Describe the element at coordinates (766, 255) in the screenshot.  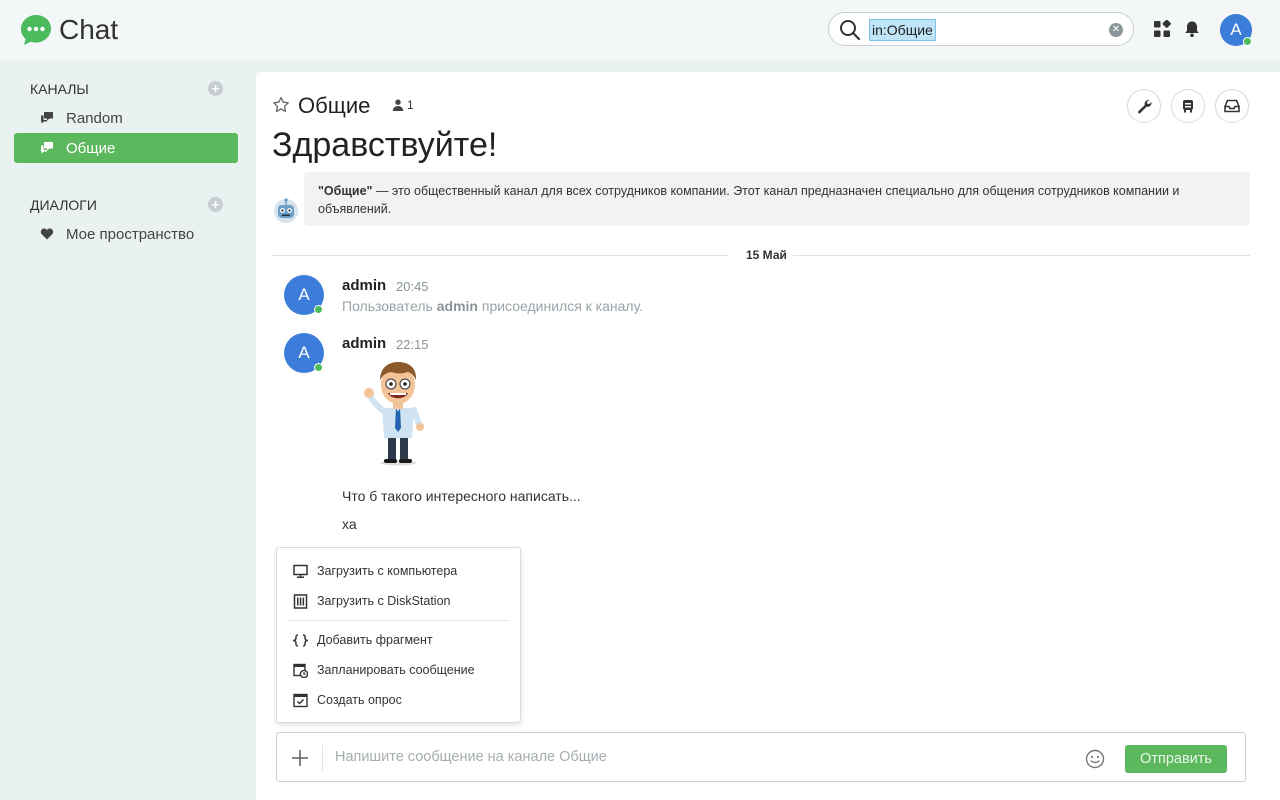
I see `date-label: 15 Май` at that location.